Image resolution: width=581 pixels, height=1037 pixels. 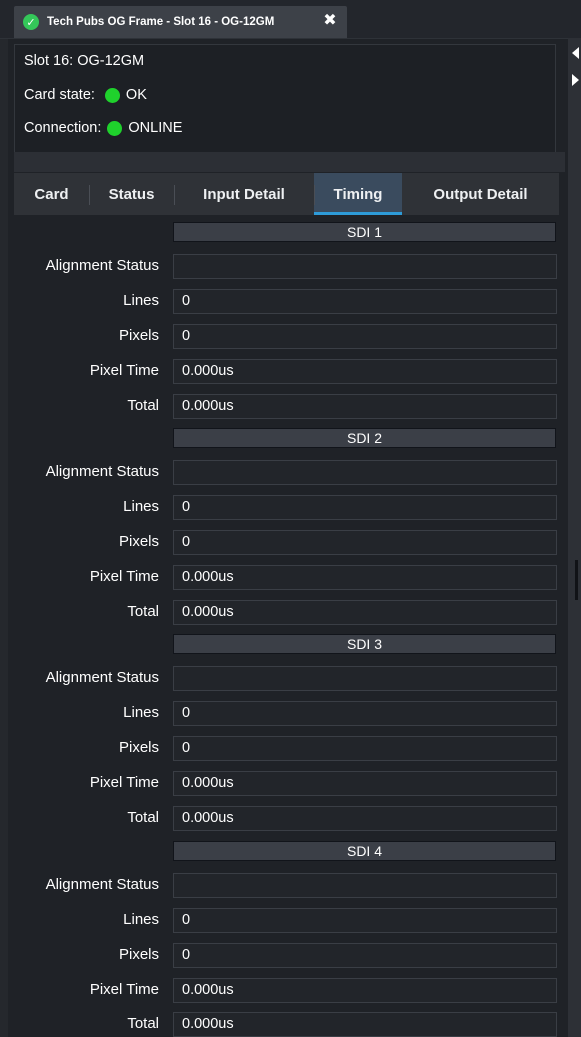 I want to click on tab-status-label: Status, so click(x=131, y=194).